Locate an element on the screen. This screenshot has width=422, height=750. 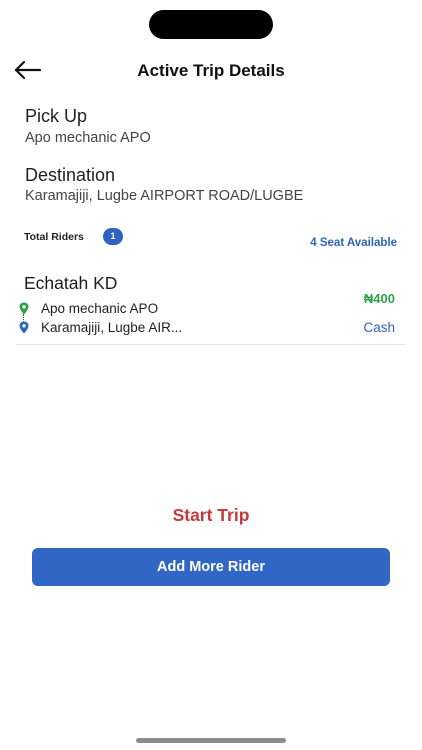
destination-value: Karamajiji, Lugbe AIRPORT ROAD/LUGBE is located at coordinates (164, 196).